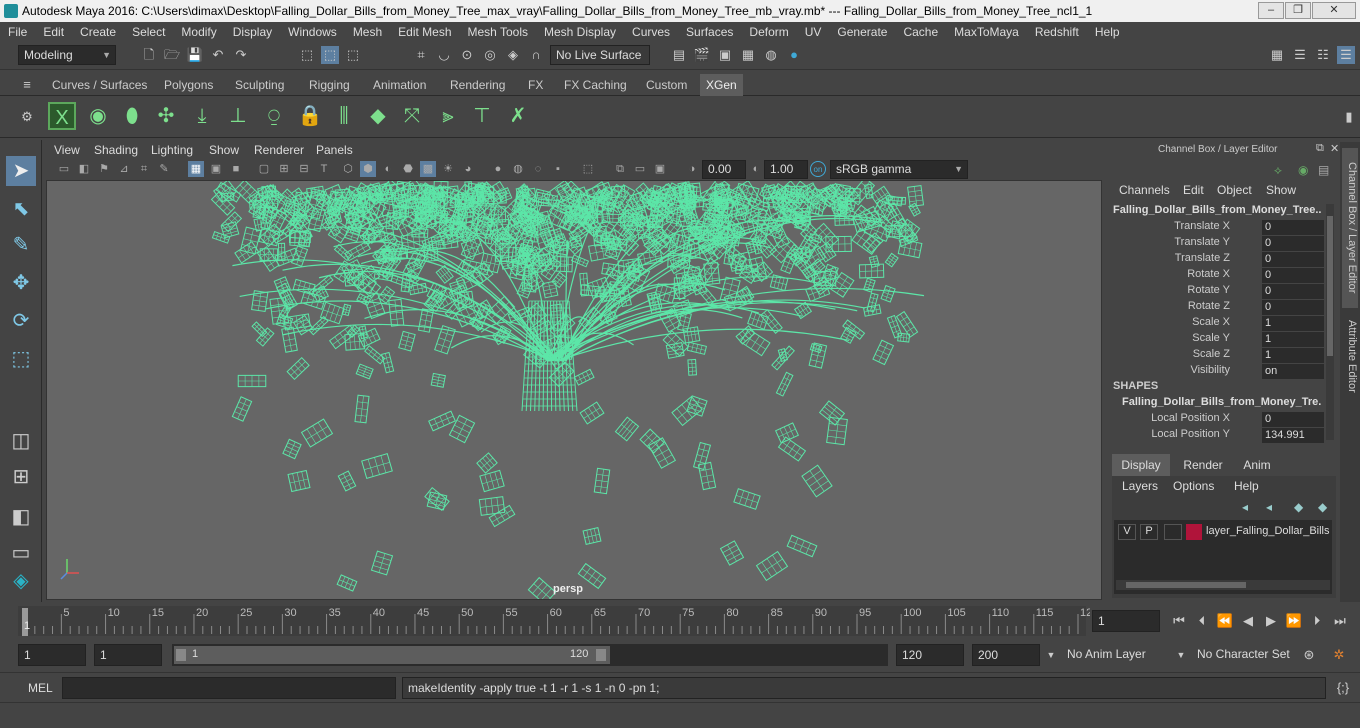 Image resolution: width=1360 pixels, height=728 pixels. Describe the element at coordinates (620, 169) in the screenshot. I see `two-sided-lighting-icon: ⧉` at that location.